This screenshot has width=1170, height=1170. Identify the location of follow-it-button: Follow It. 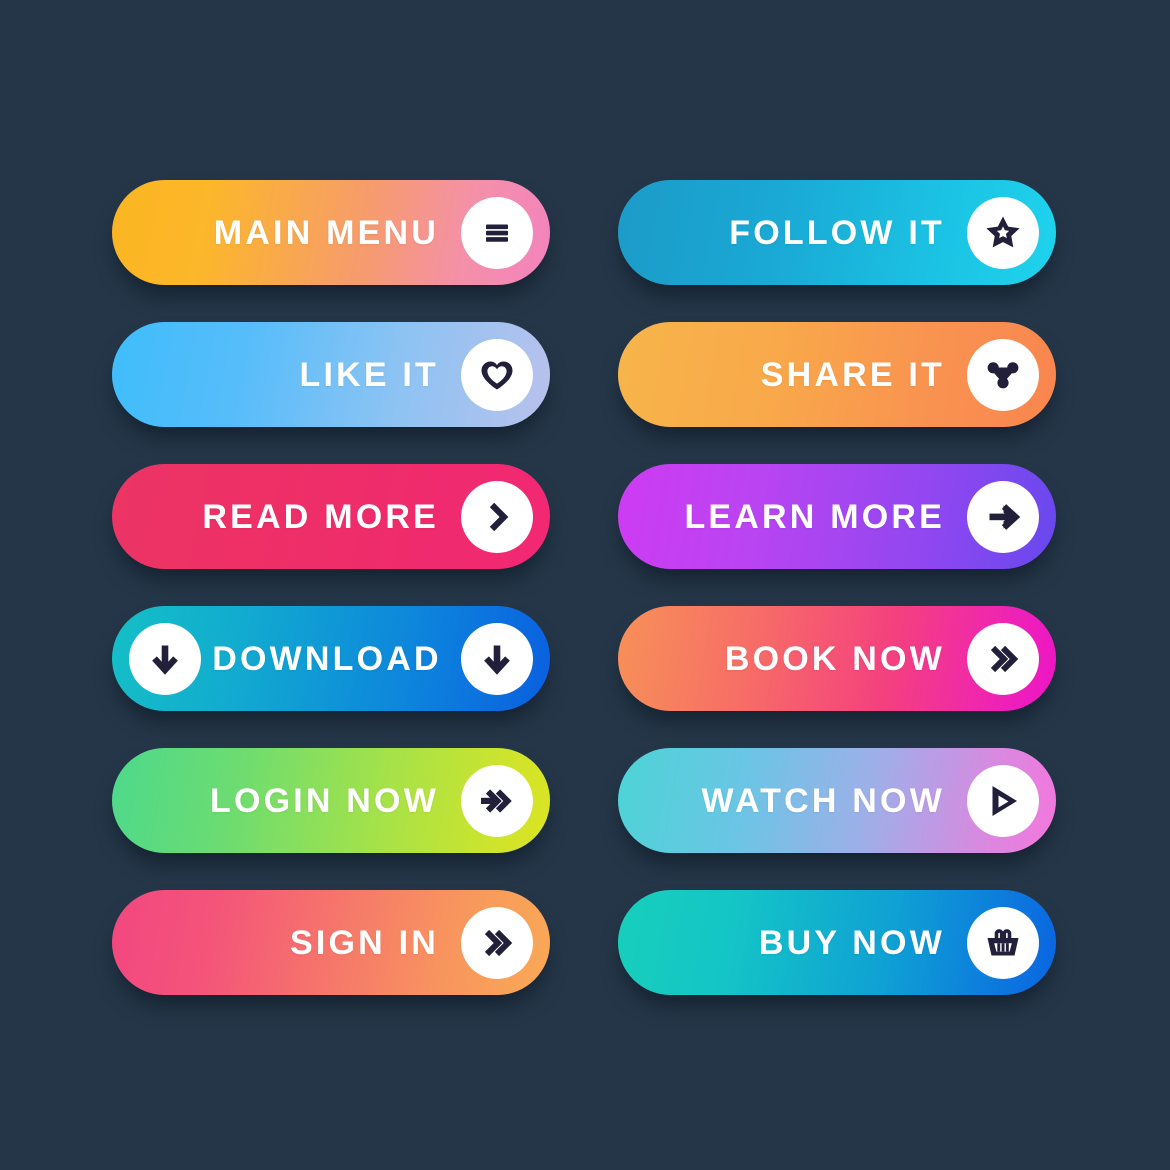
(837, 232).